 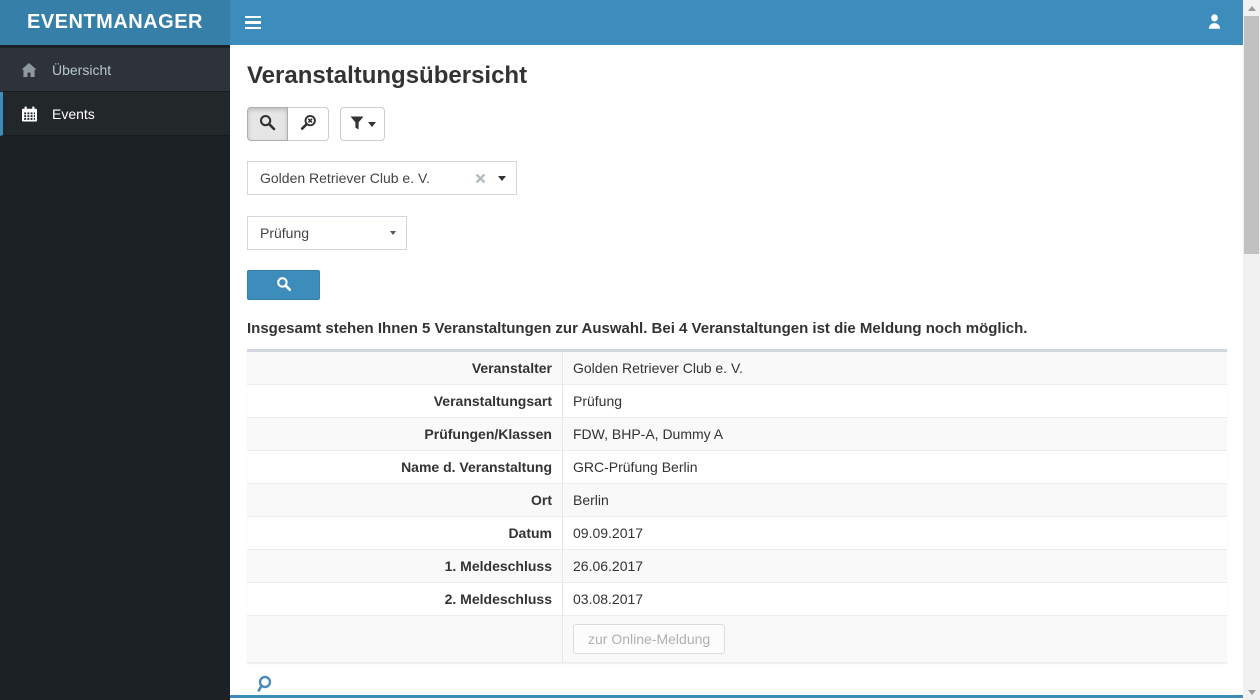 I want to click on table-row: Veranstaltungsart Prüfung, so click(x=737, y=401).